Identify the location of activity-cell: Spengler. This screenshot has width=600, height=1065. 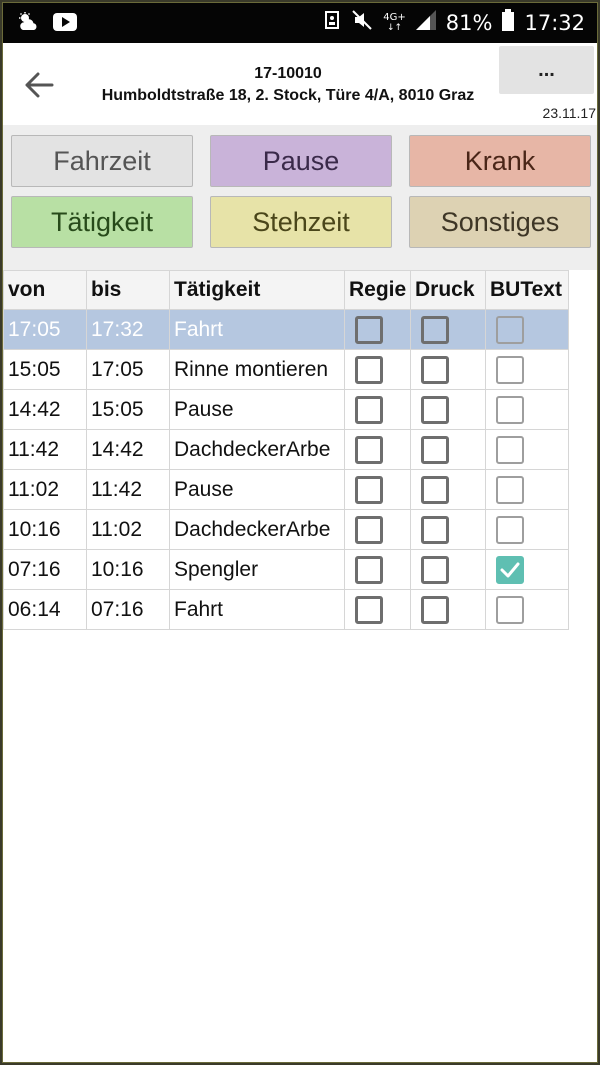
(257, 570).